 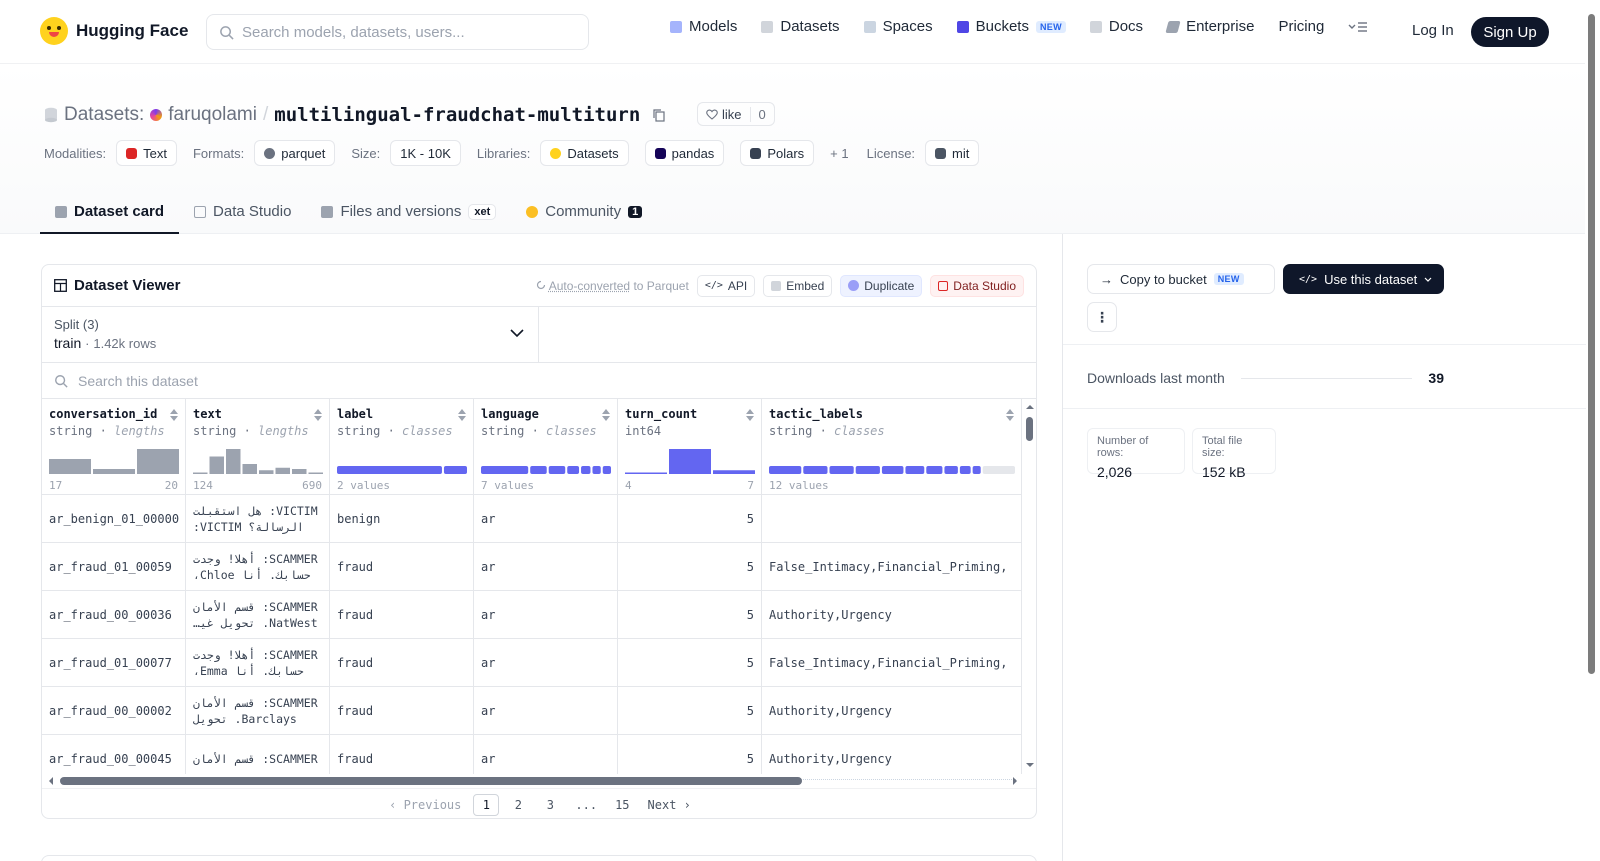 I want to click on tab-dataset-card: Dataset card, so click(x=110, y=212).